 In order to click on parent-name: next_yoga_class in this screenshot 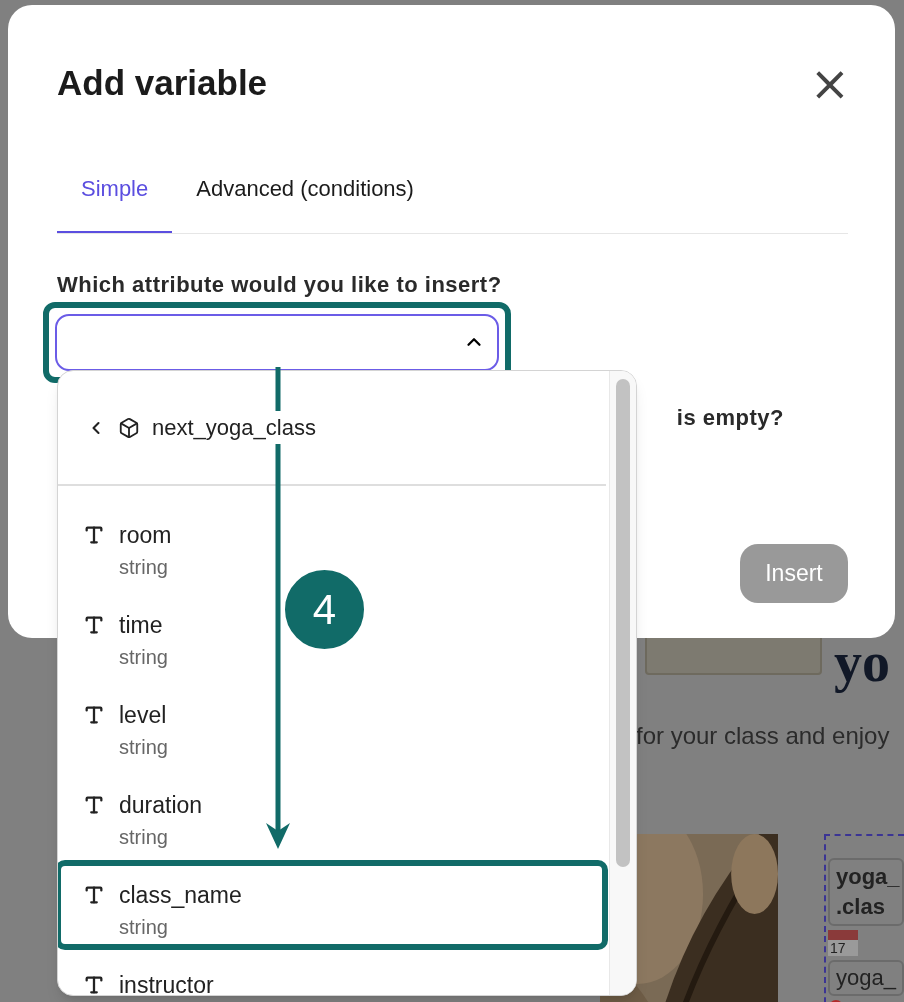, I will do `click(234, 427)`.